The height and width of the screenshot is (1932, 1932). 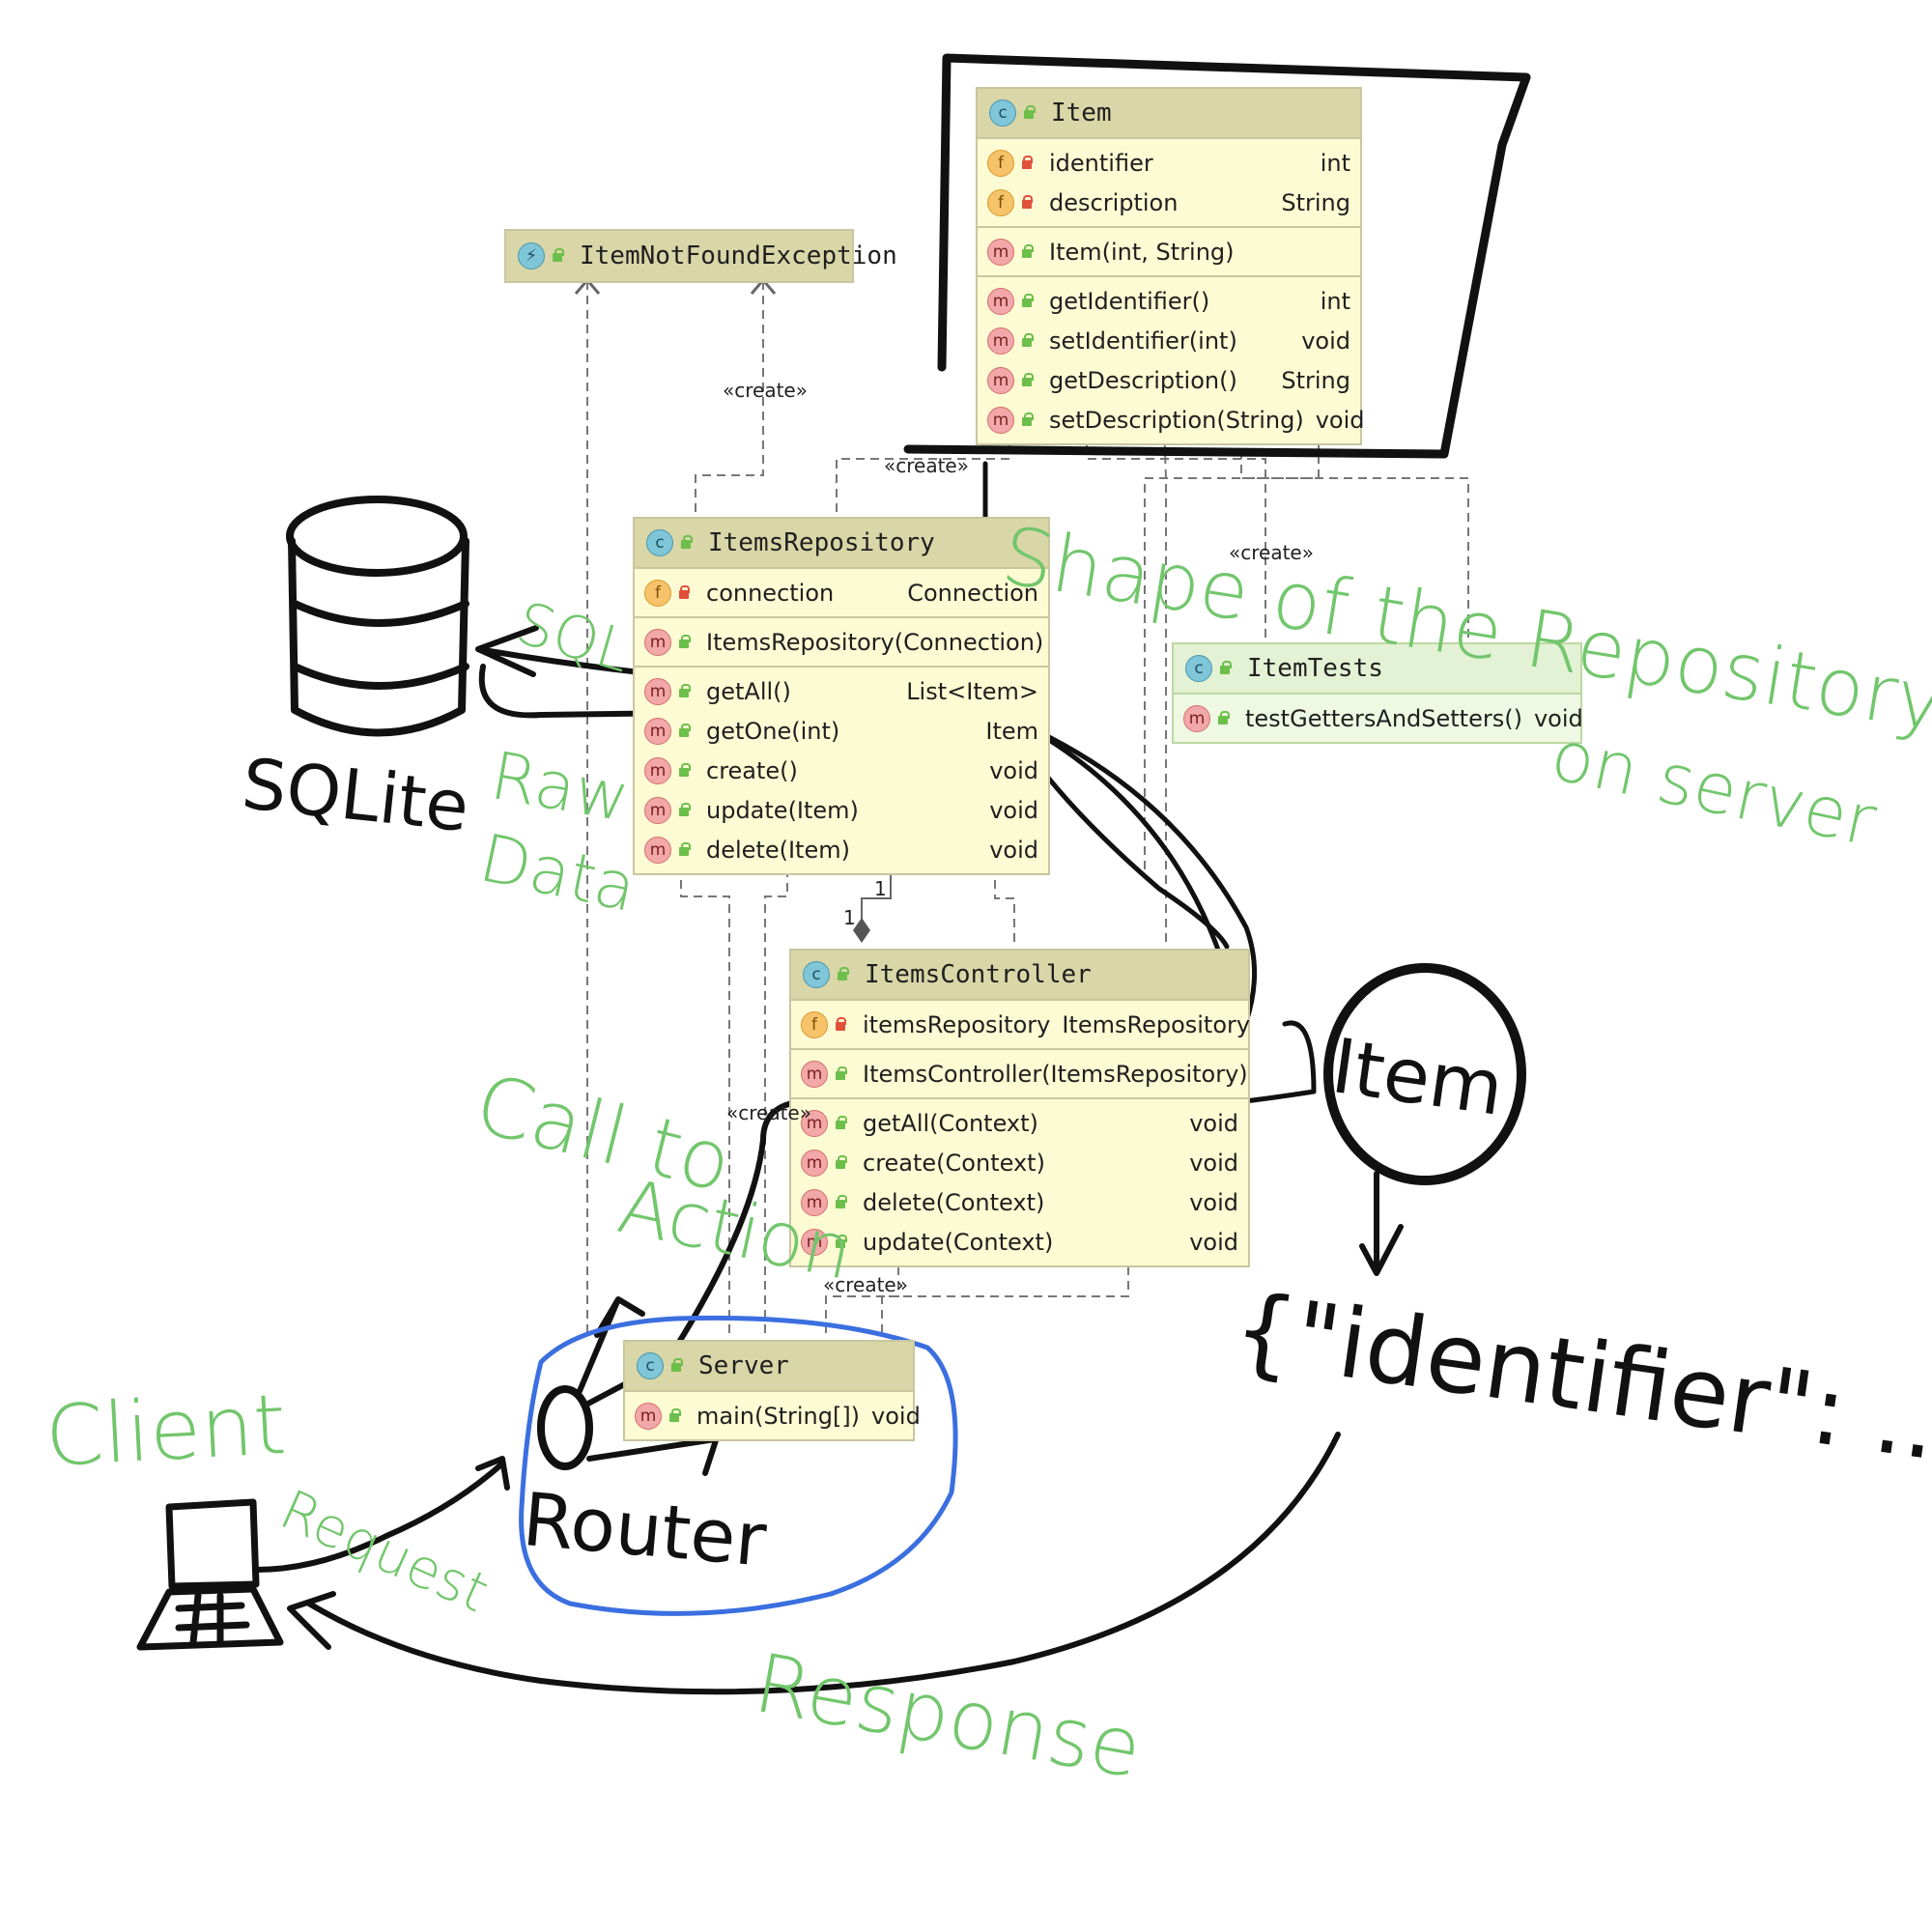 I want to click on item-method-name: getIdentifier(), so click(x=1129, y=301).